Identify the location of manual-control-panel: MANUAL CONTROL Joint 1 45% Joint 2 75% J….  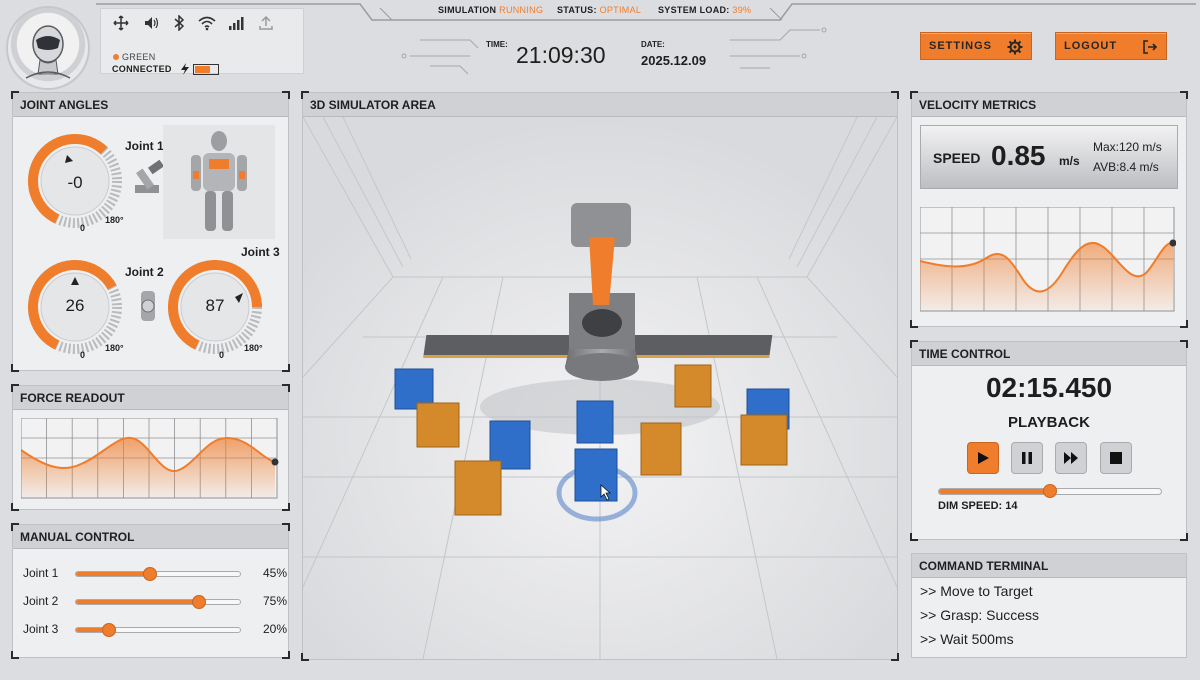
(150, 591).